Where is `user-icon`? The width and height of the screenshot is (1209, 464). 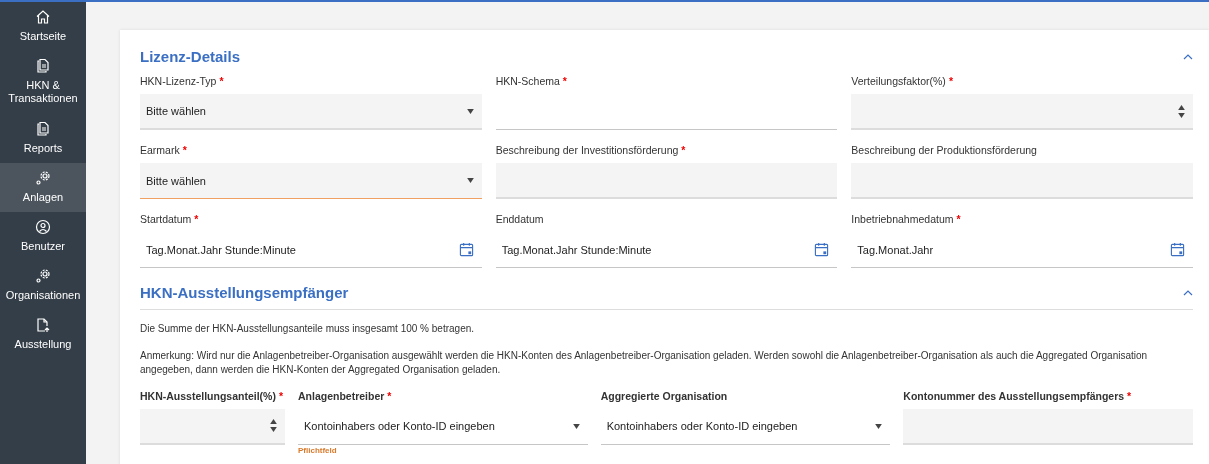
user-icon is located at coordinates (43, 226).